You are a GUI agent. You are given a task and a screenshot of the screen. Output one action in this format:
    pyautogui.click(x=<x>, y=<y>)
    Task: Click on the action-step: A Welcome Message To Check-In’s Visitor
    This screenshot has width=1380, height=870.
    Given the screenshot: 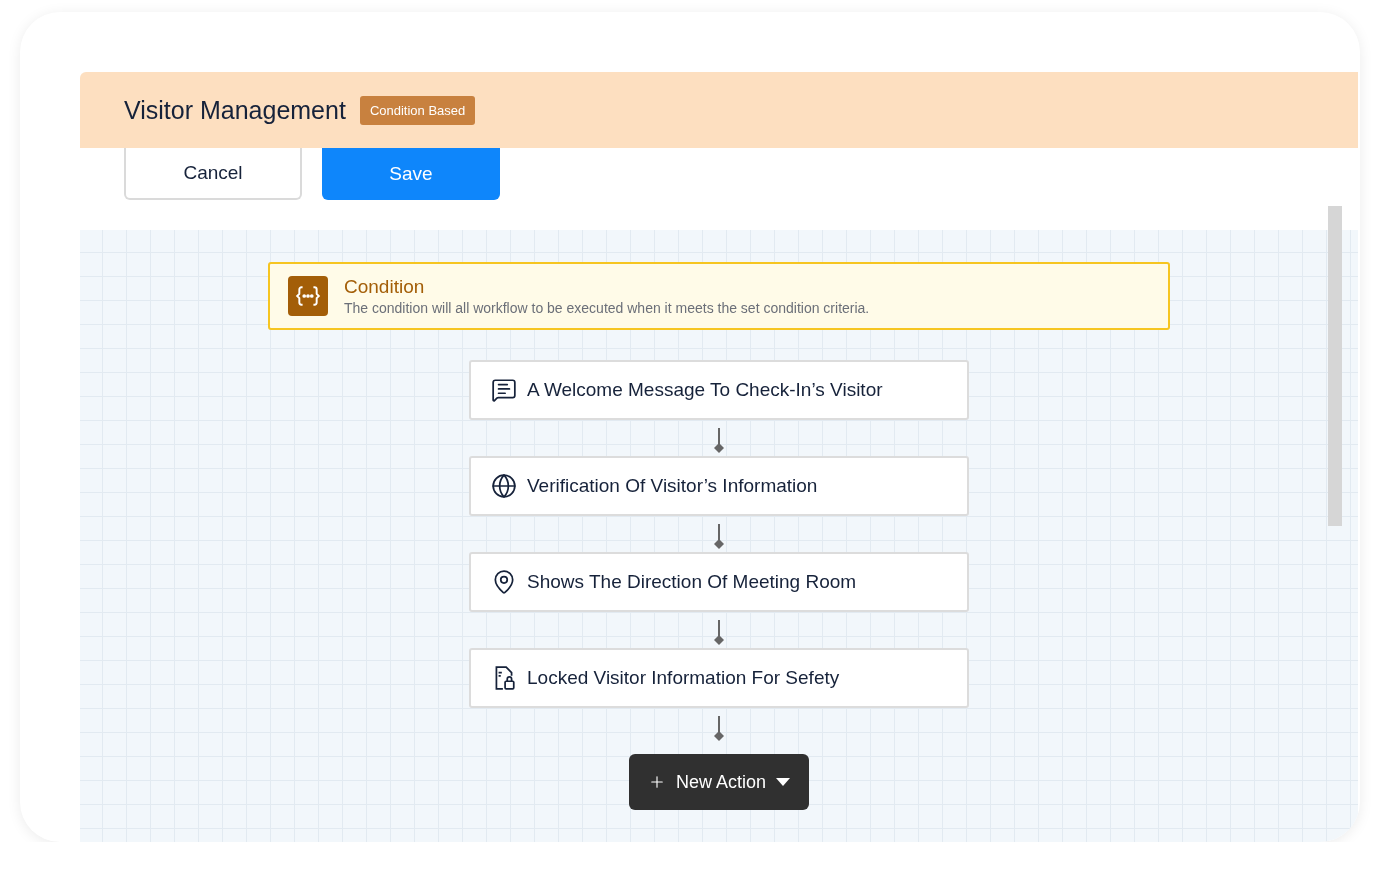 What is the action you would take?
    pyautogui.click(x=719, y=390)
    